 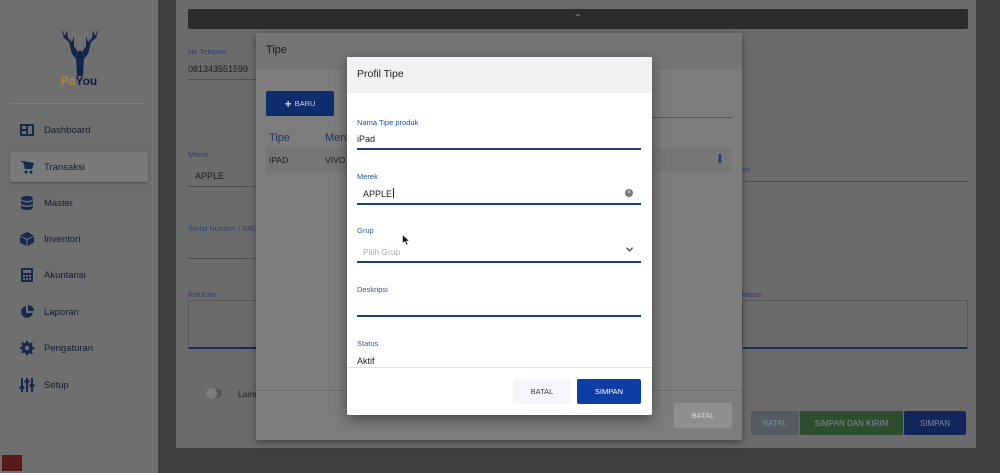 What do you see at coordinates (499, 316) in the screenshot?
I see `deskripsi-underline` at bounding box center [499, 316].